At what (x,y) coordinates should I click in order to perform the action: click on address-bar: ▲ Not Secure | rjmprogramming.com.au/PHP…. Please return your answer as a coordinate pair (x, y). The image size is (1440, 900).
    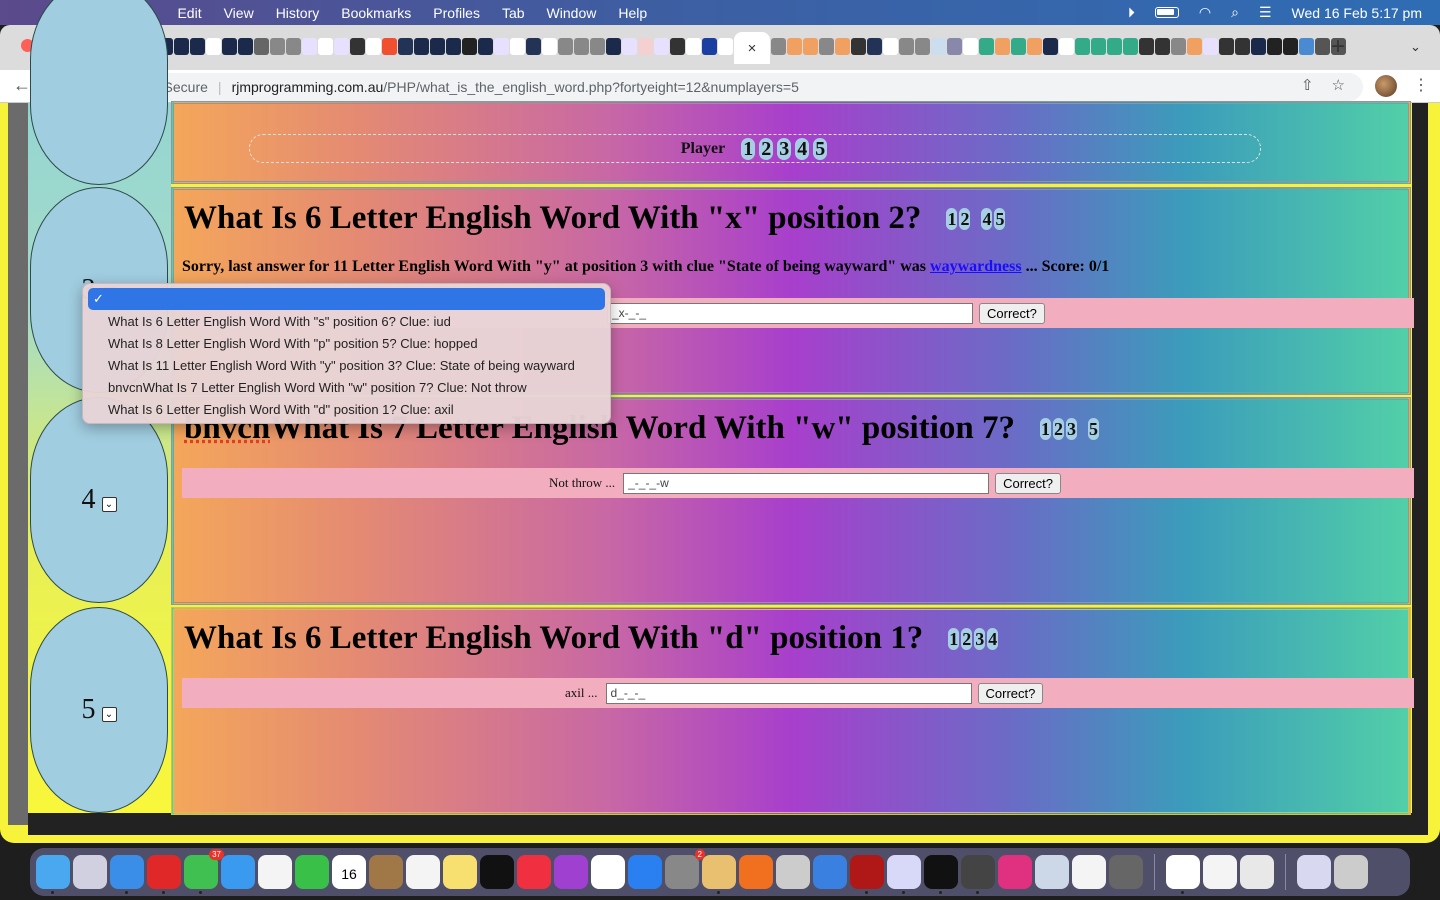
    Looking at the image, I should click on (735, 87).